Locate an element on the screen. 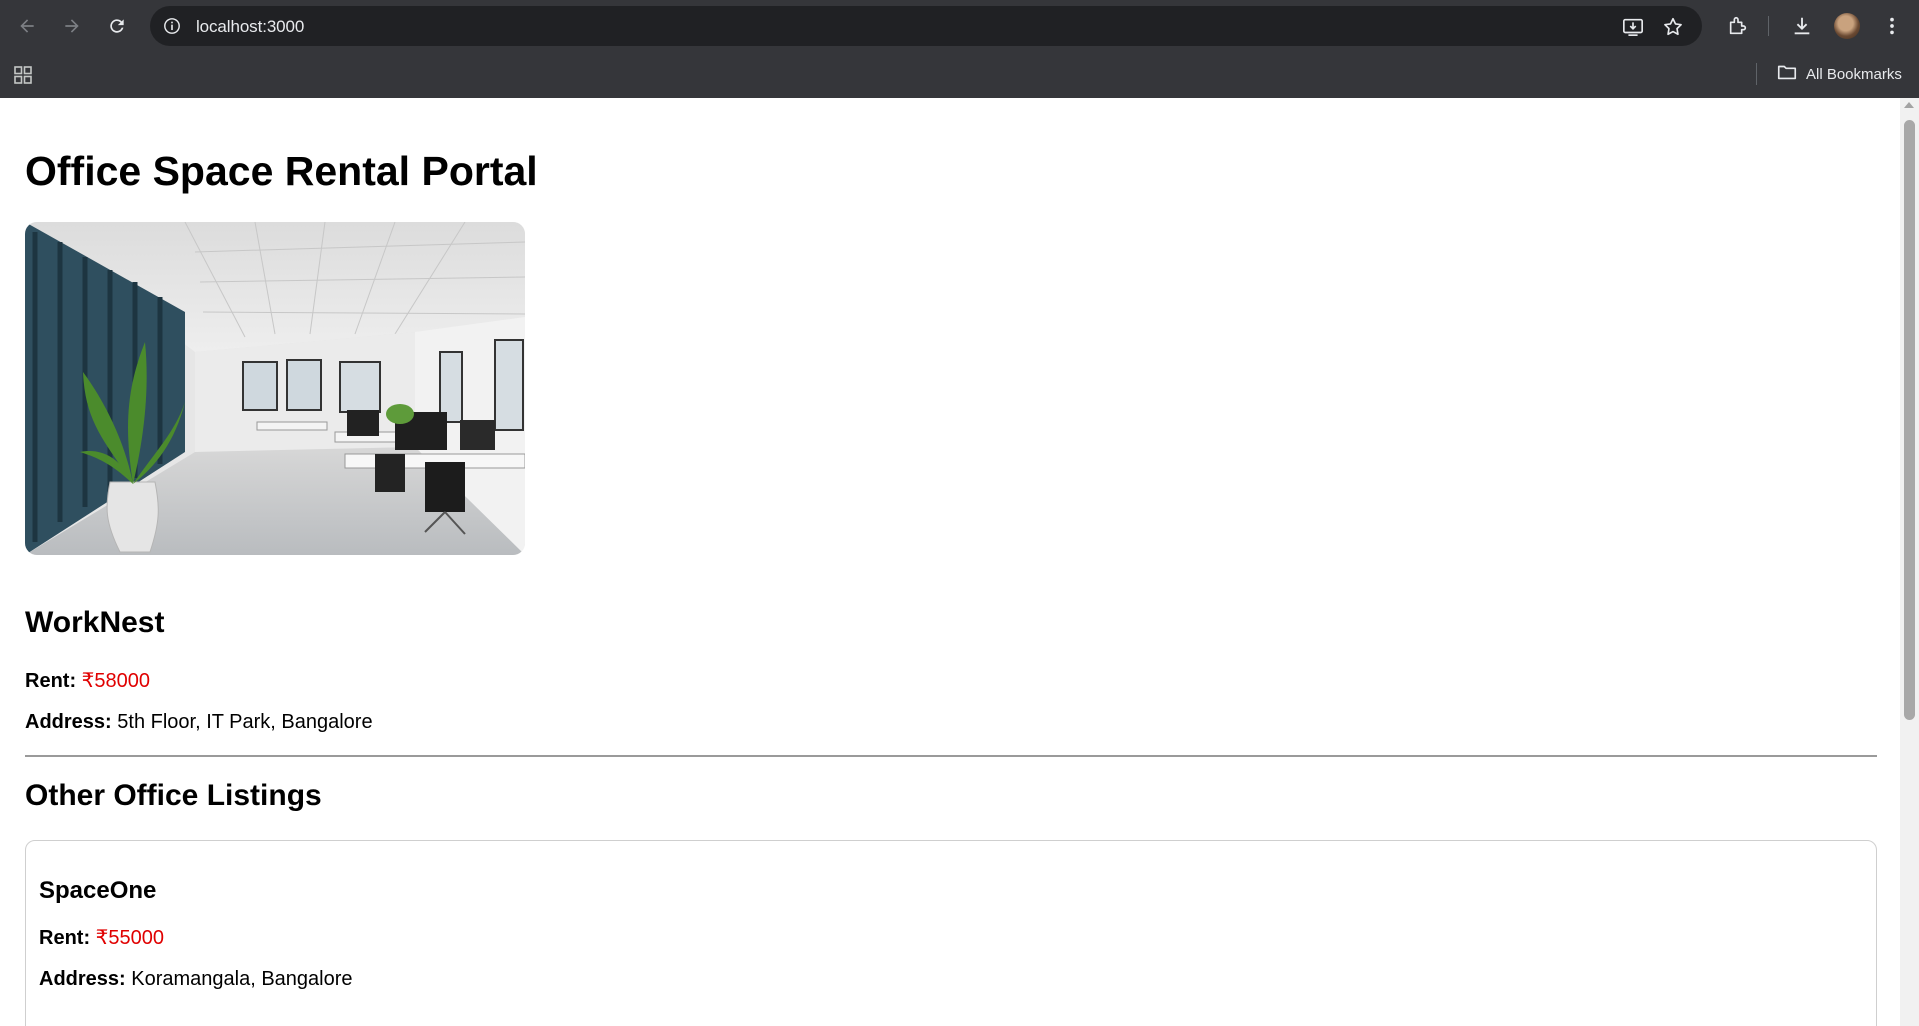  listing-rent: Rent: ₹55000 is located at coordinates (101, 937).